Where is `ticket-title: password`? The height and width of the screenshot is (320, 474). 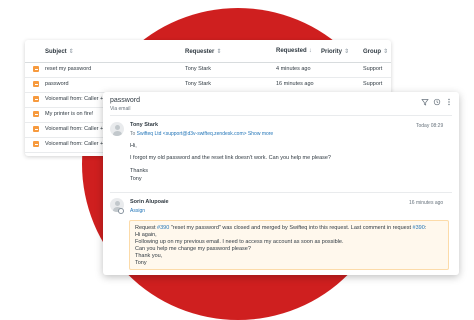
ticket-title: password is located at coordinates (125, 100).